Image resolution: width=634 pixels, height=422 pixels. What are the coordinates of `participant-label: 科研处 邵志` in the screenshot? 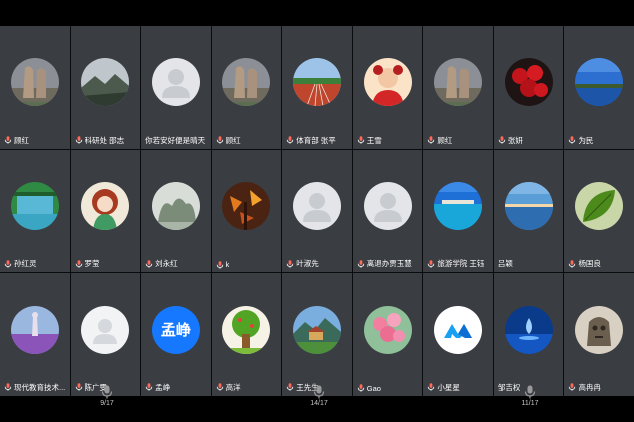 It's located at (107, 140).